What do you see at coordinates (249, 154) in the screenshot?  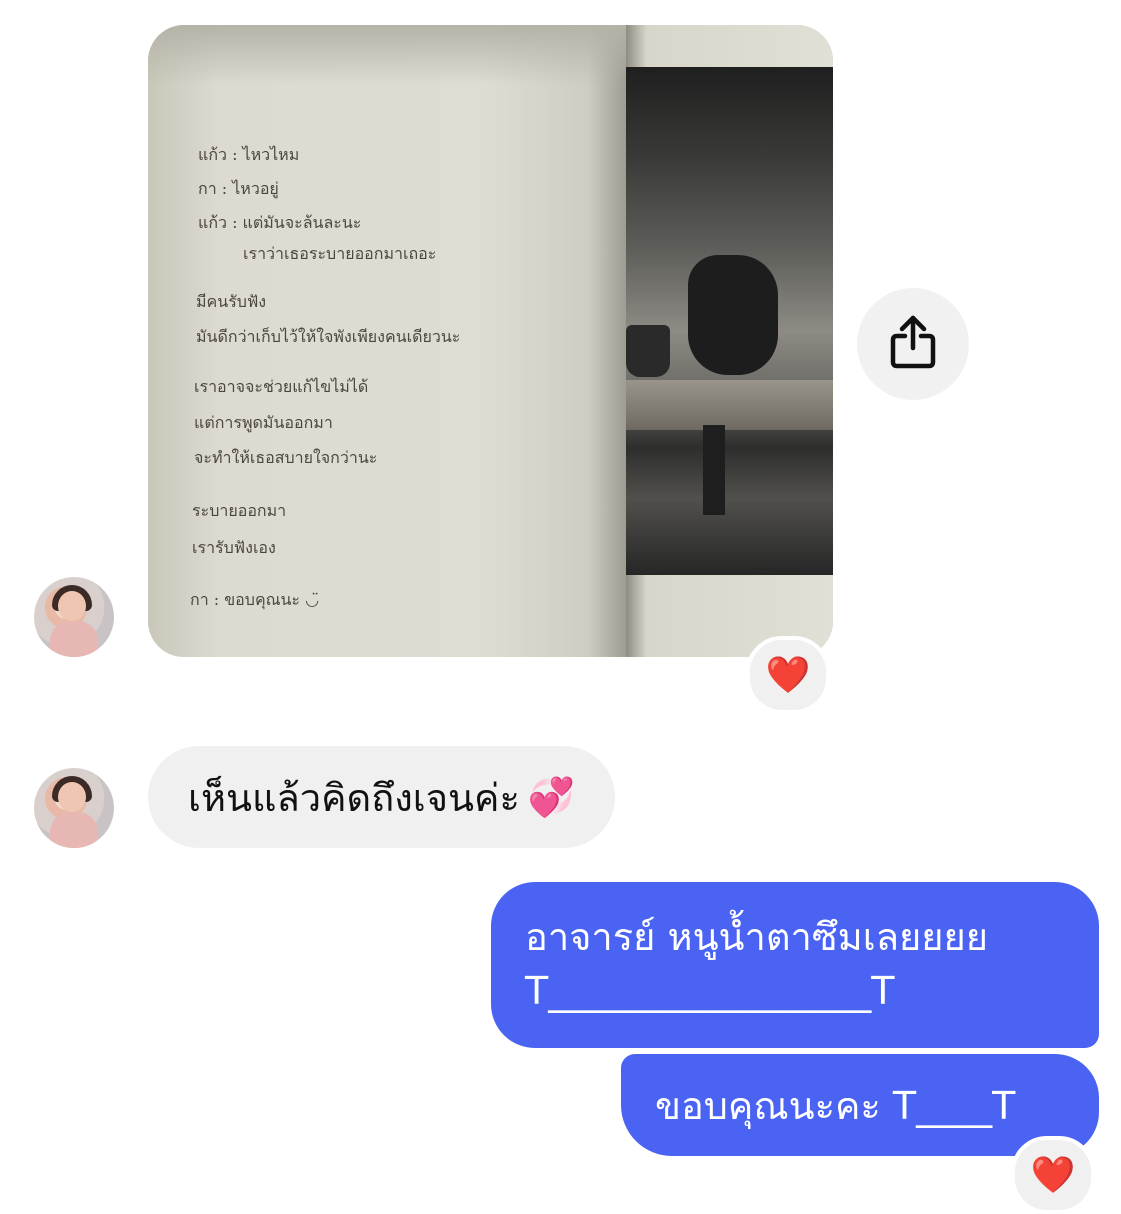 I see `poem-line: แก้ว : ไหวไหม` at bounding box center [249, 154].